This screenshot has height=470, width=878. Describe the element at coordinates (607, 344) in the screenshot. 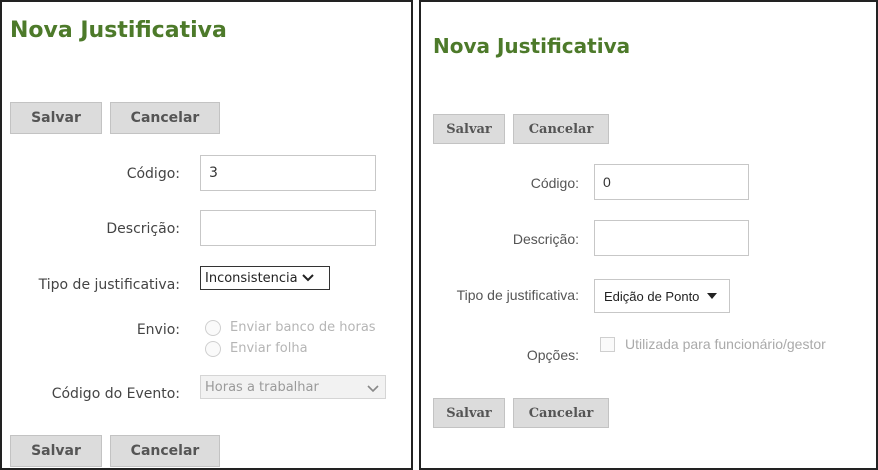

I see `funcionario-gestor-checkbox` at that location.